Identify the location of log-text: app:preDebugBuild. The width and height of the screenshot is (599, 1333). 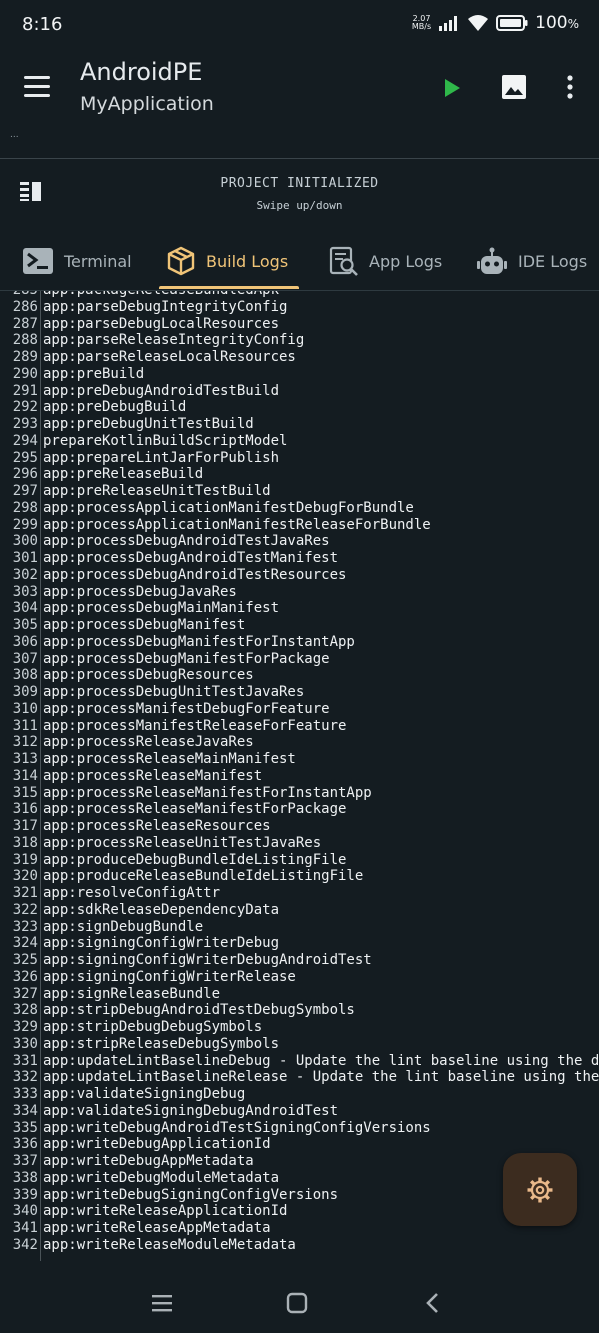
(115, 407).